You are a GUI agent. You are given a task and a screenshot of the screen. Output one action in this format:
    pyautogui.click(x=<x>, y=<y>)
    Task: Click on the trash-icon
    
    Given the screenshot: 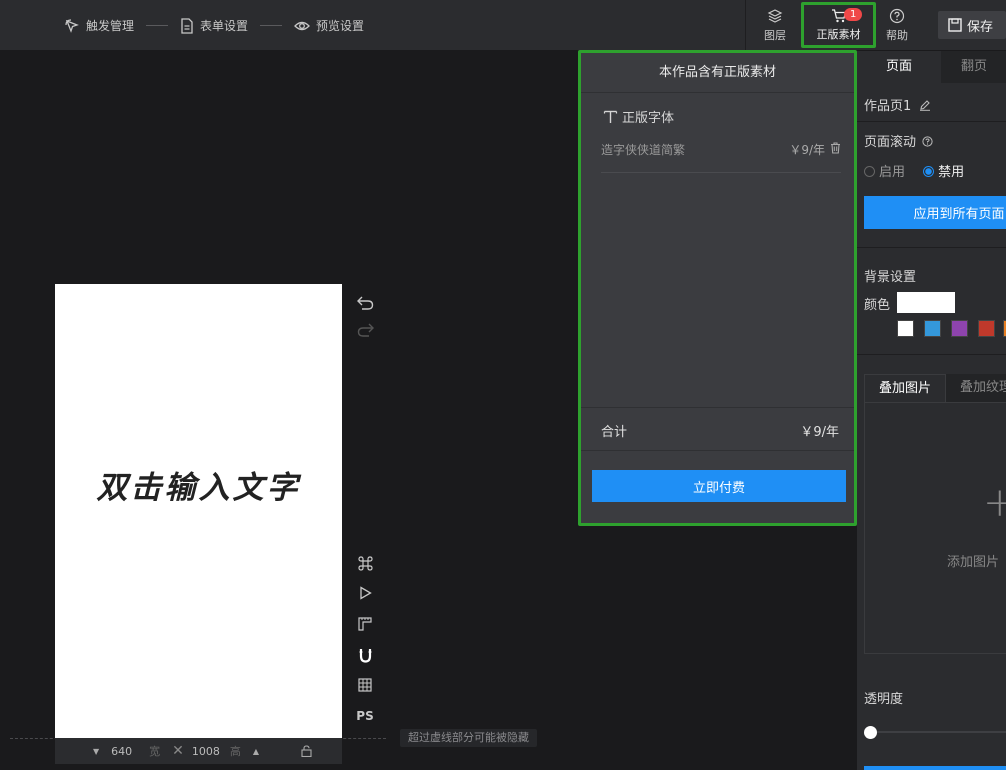 What is the action you would take?
    pyautogui.click(x=835, y=148)
    